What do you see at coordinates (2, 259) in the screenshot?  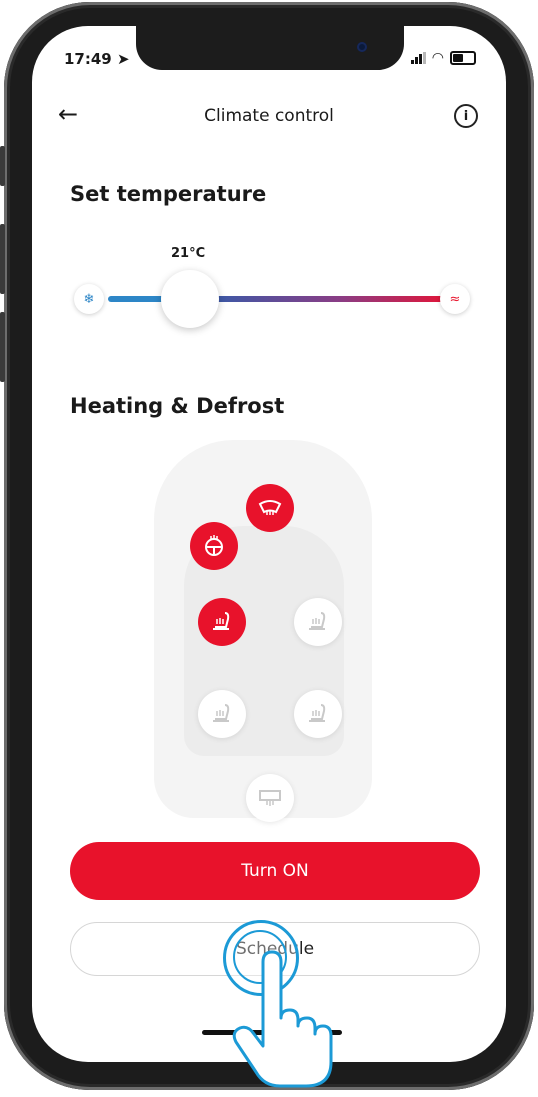 I see `volume-up-button` at bounding box center [2, 259].